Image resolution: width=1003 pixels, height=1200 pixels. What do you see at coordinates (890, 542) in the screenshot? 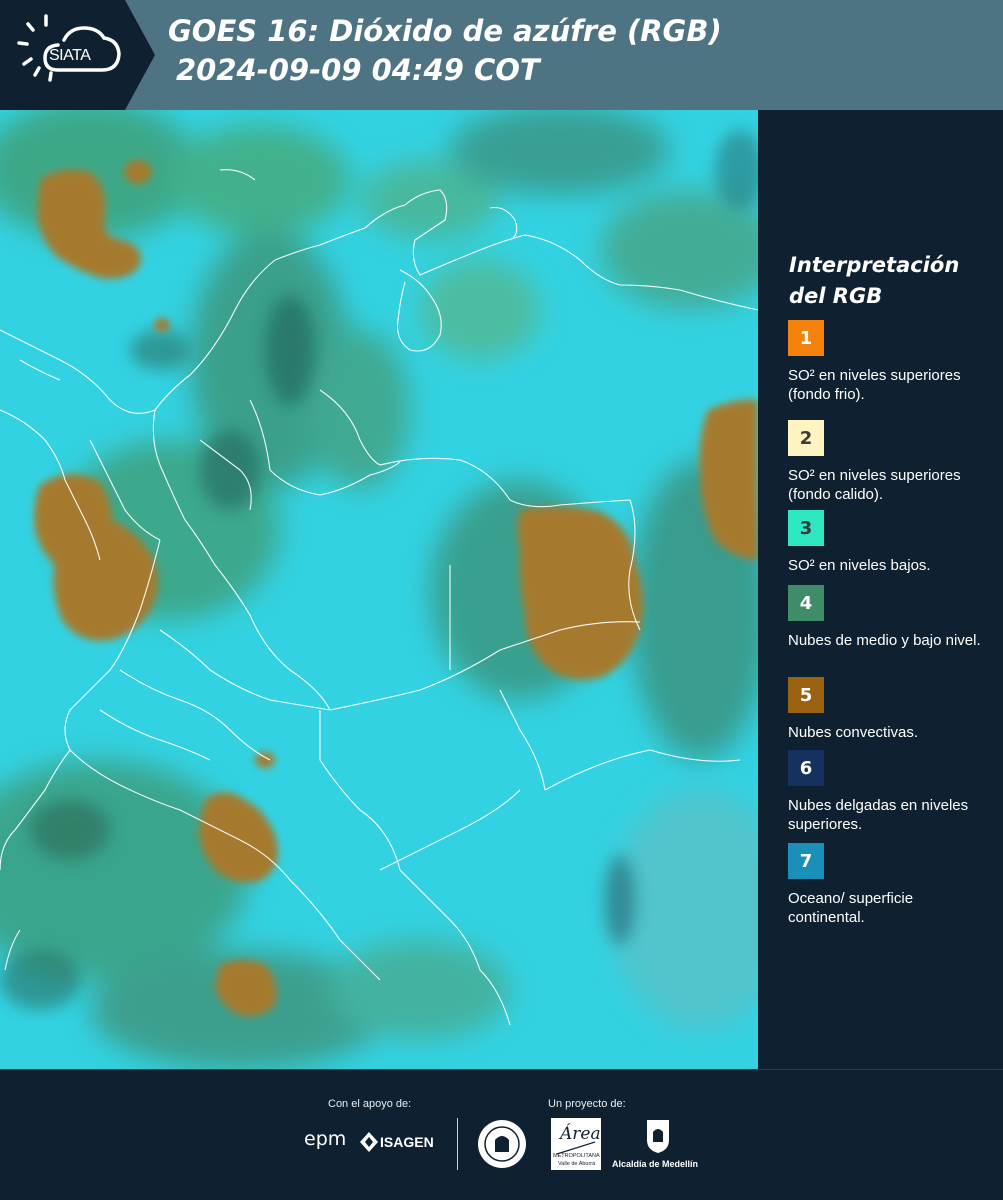
I see `legend-item: 3 SO² en niveles bajos.` at bounding box center [890, 542].